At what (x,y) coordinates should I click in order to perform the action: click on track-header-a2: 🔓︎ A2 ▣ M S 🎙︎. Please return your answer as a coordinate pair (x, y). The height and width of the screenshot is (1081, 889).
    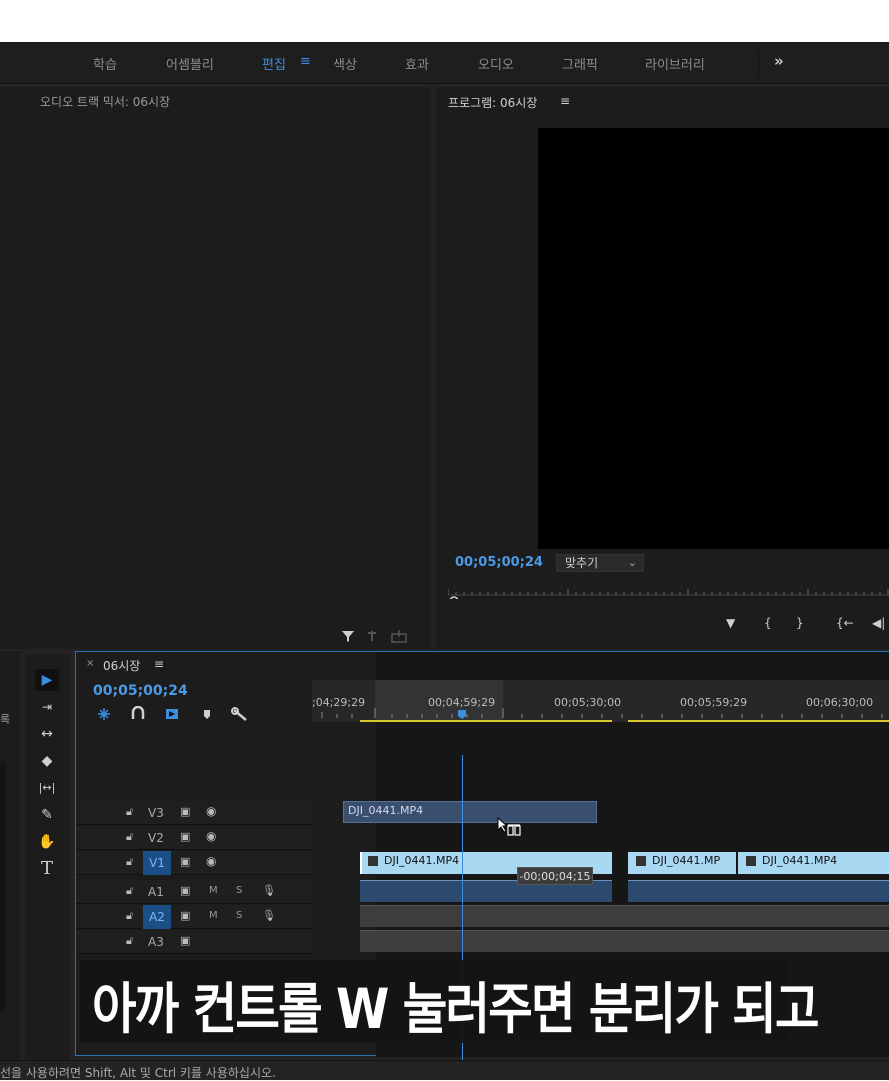
    Looking at the image, I should click on (194, 917).